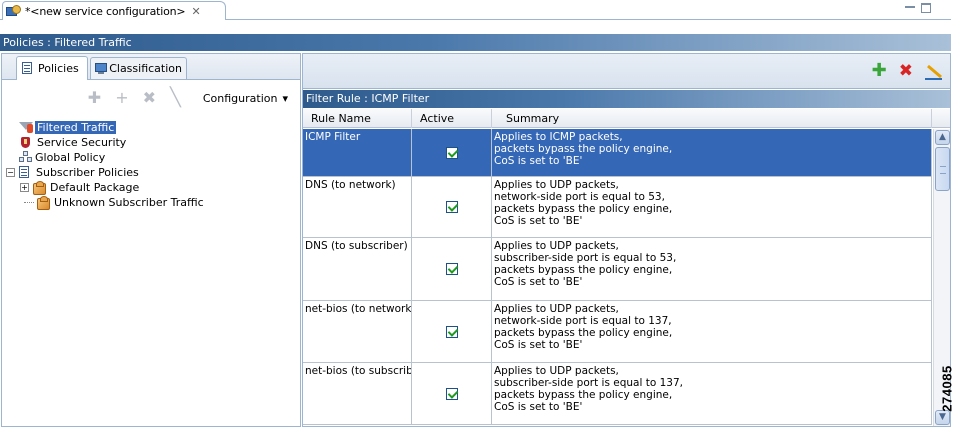  What do you see at coordinates (70, 157) in the screenshot?
I see `tree-item-label: Global Policy` at bounding box center [70, 157].